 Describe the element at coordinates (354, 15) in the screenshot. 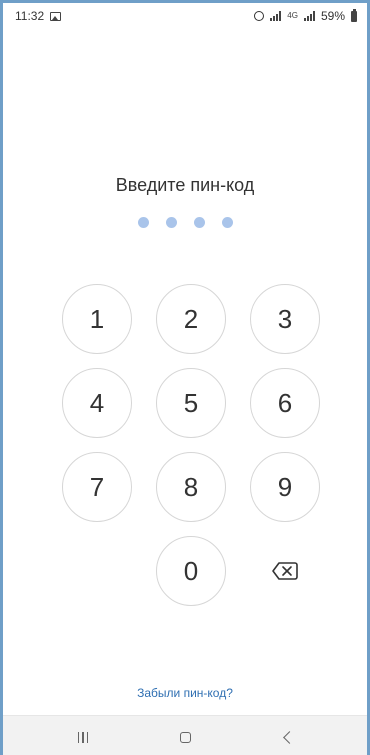

I see `battery-icon` at that location.